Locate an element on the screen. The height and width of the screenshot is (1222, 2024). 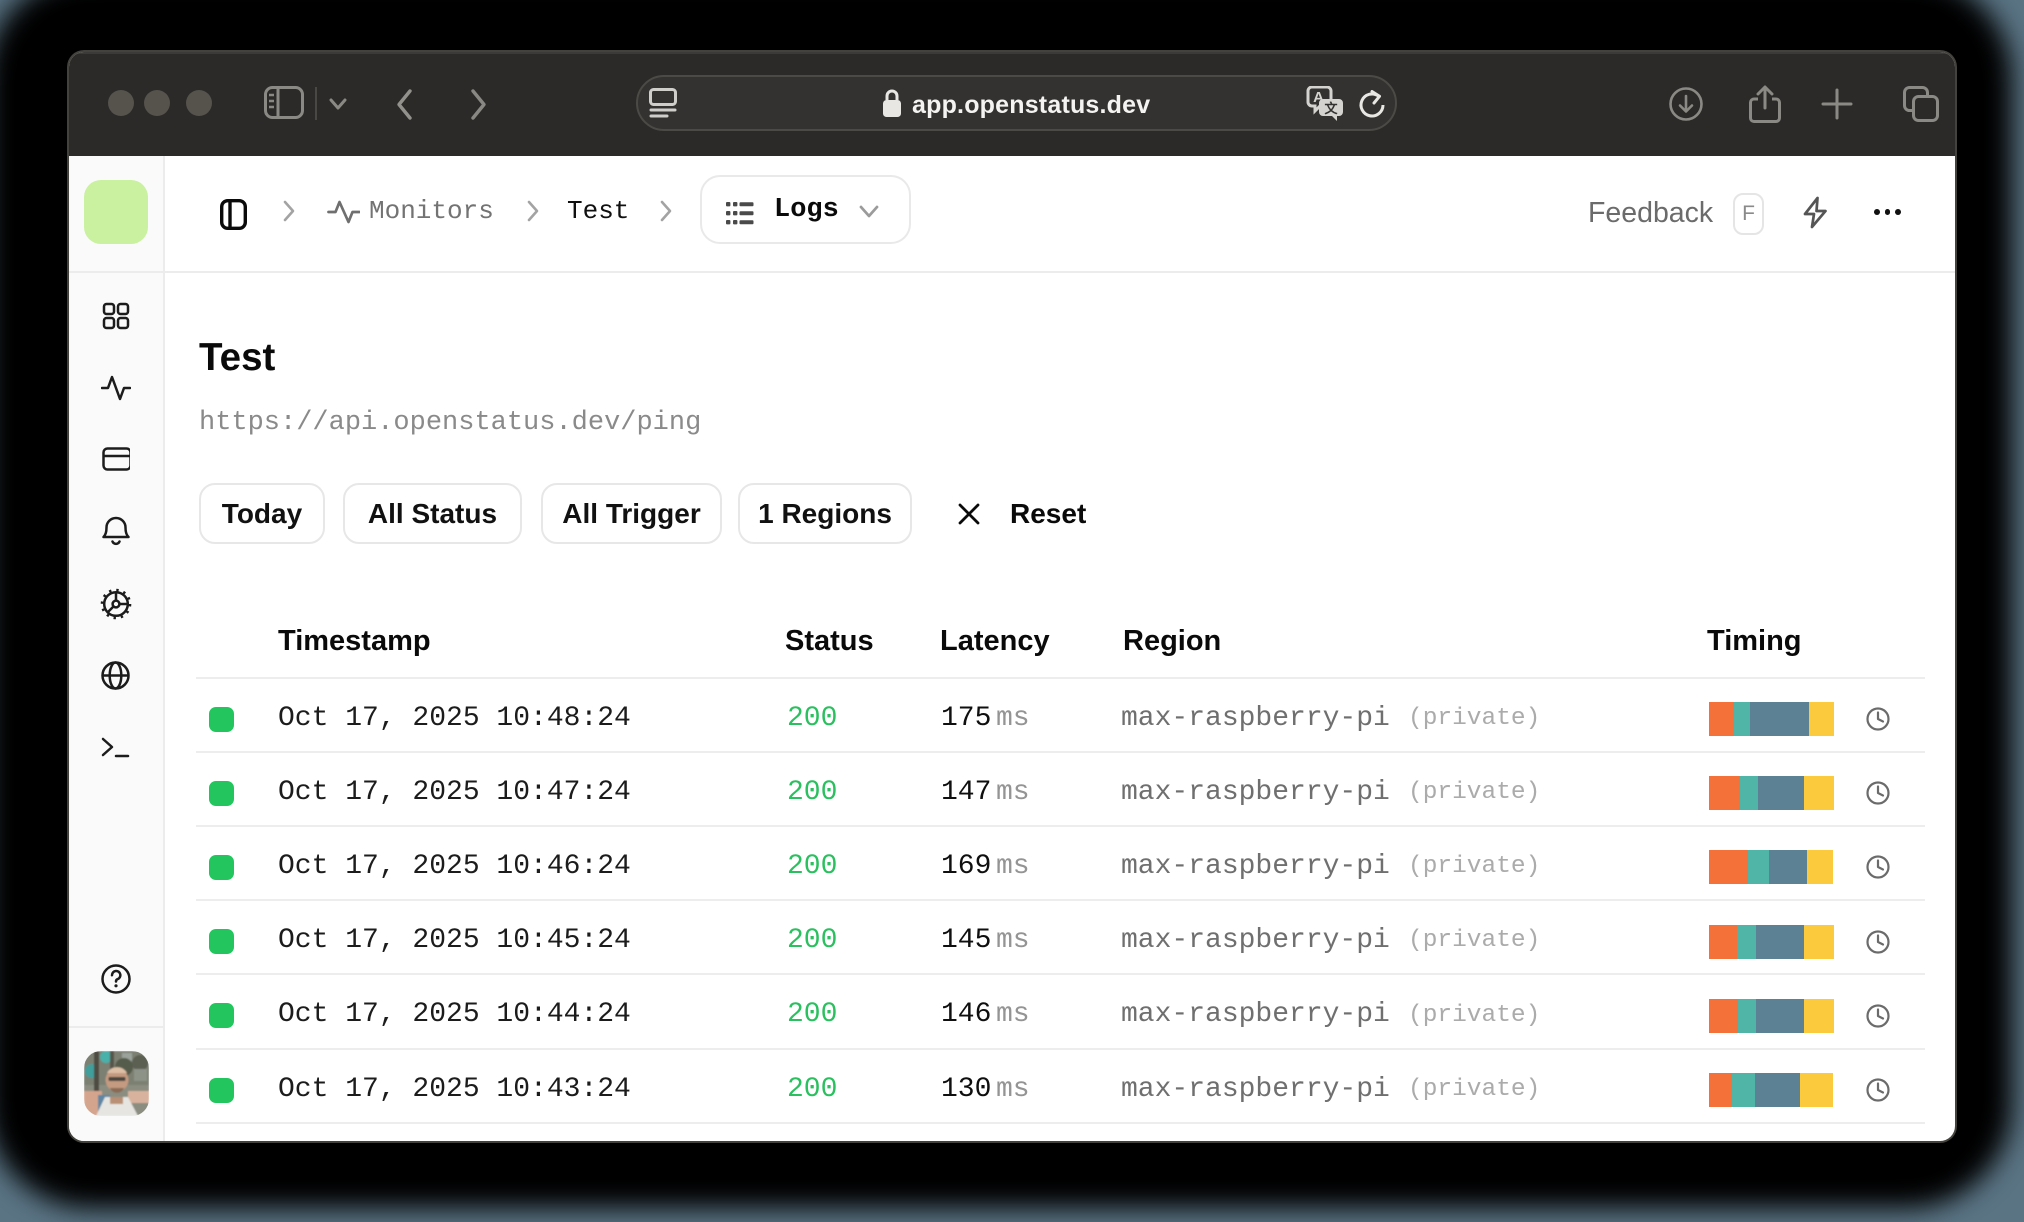
svg-text: 文 is located at coordinates (1331, 108).